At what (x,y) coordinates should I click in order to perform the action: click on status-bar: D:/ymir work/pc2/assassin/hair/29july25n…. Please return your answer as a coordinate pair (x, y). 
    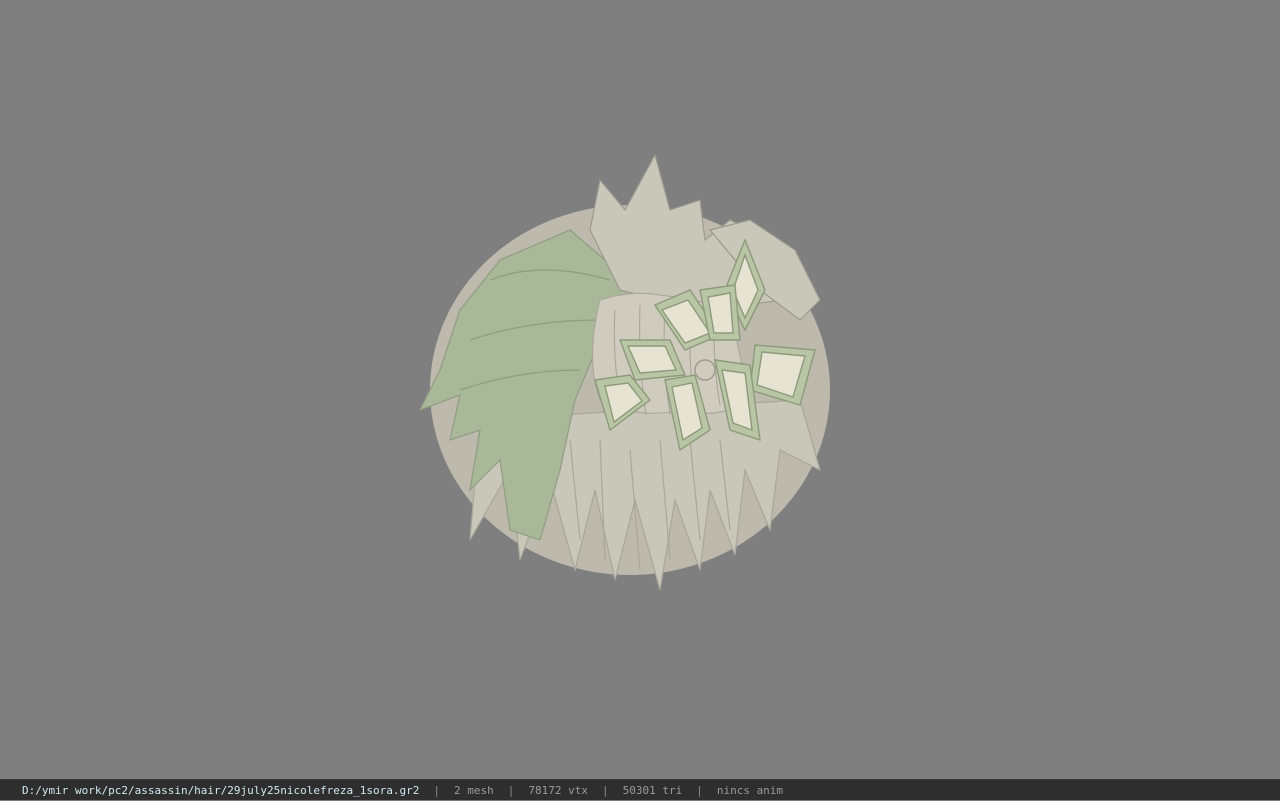
    Looking at the image, I should click on (640, 789).